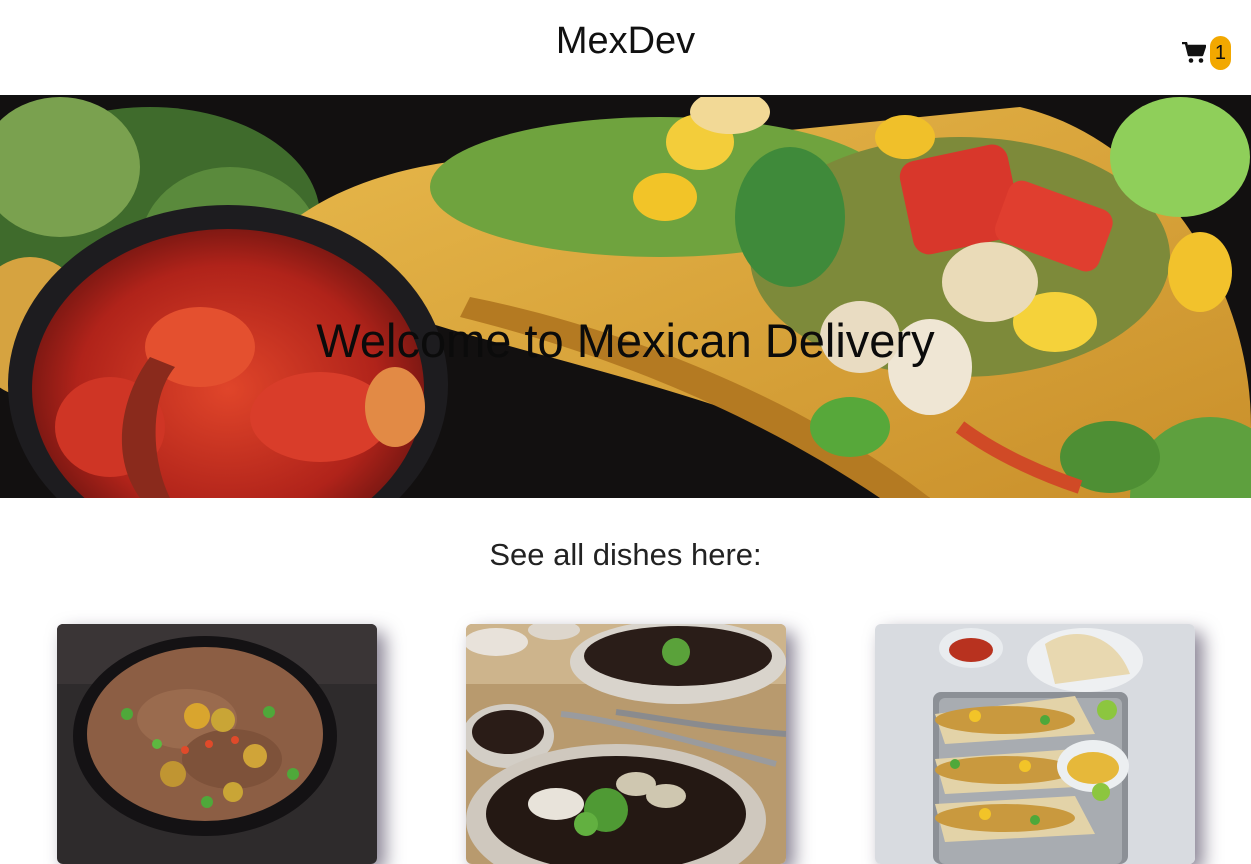  I want to click on black-bean-soup-dish-photo, so click(626, 744).